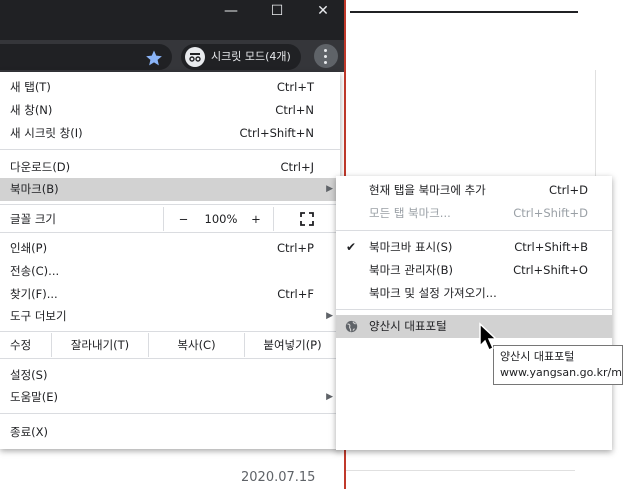 This screenshot has height=489, width=623. Describe the element at coordinates (278, 477) in the screenshot. I see `list-date: 2020.07.15` at that location.